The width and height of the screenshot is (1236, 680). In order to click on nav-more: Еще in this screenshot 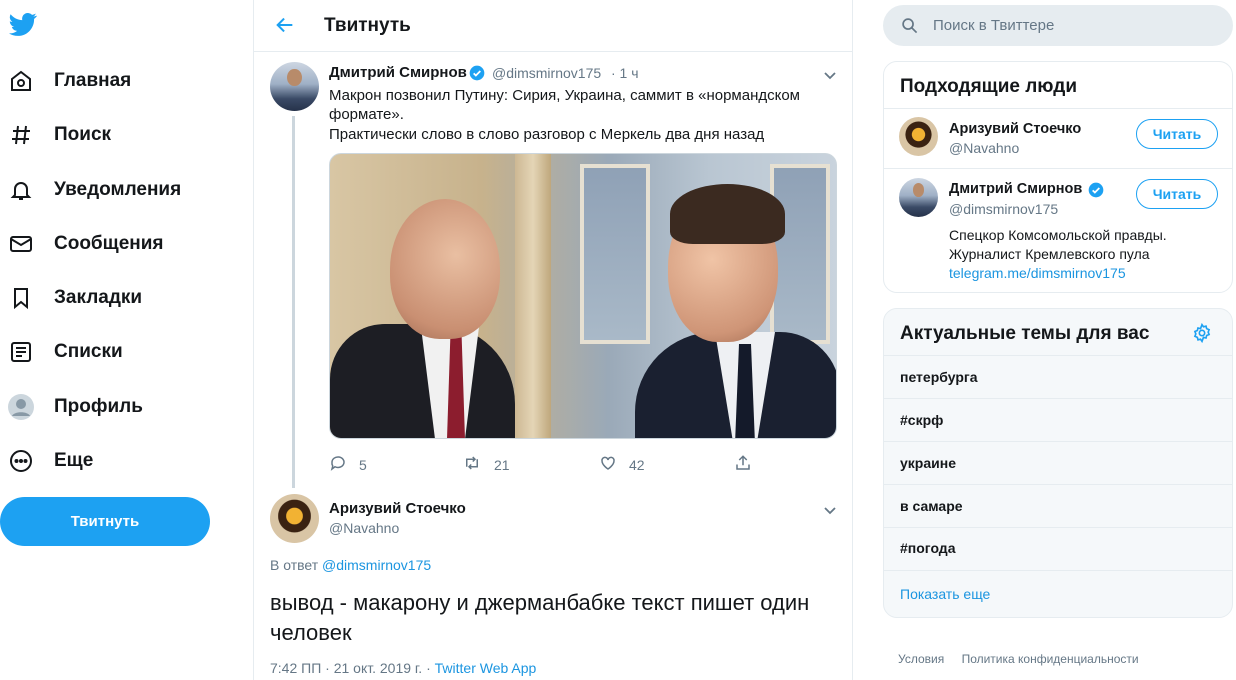, I will do `click(65, 461)`.